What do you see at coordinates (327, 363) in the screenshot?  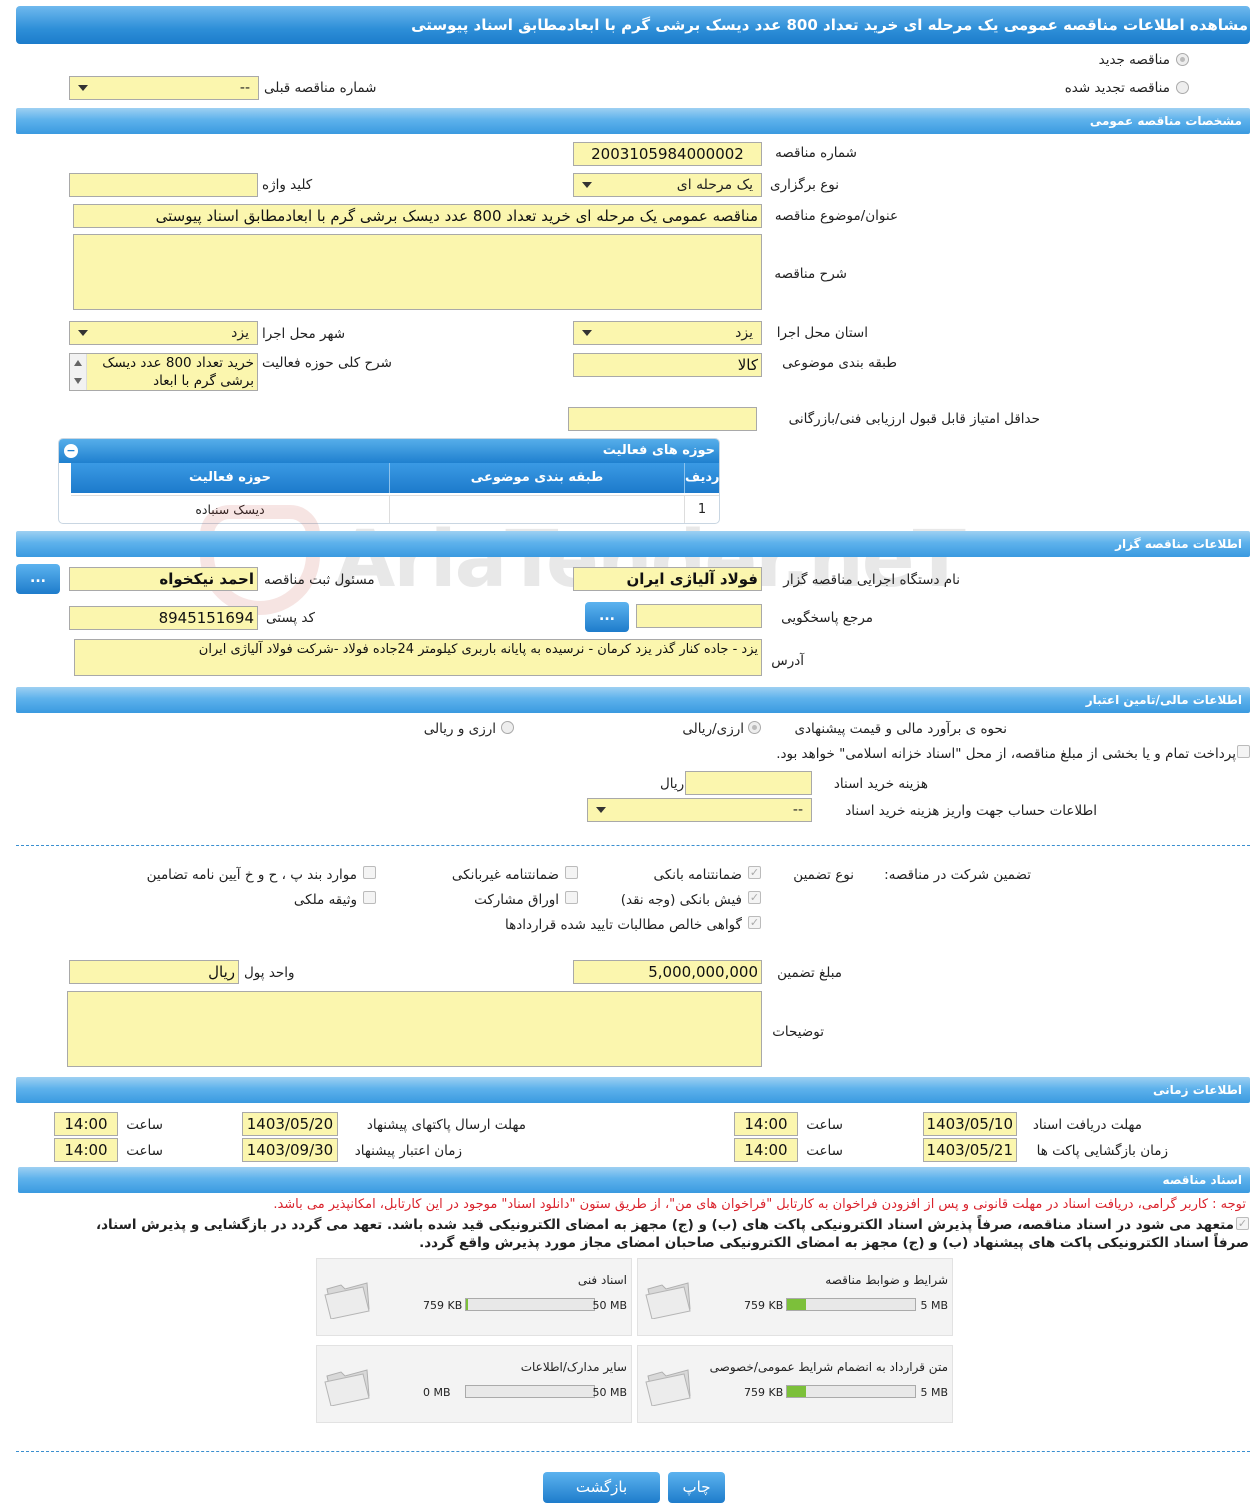 I see `activity-desc-label: شرح کلی حوزه فعالیت` at bounding box center [327, 363].